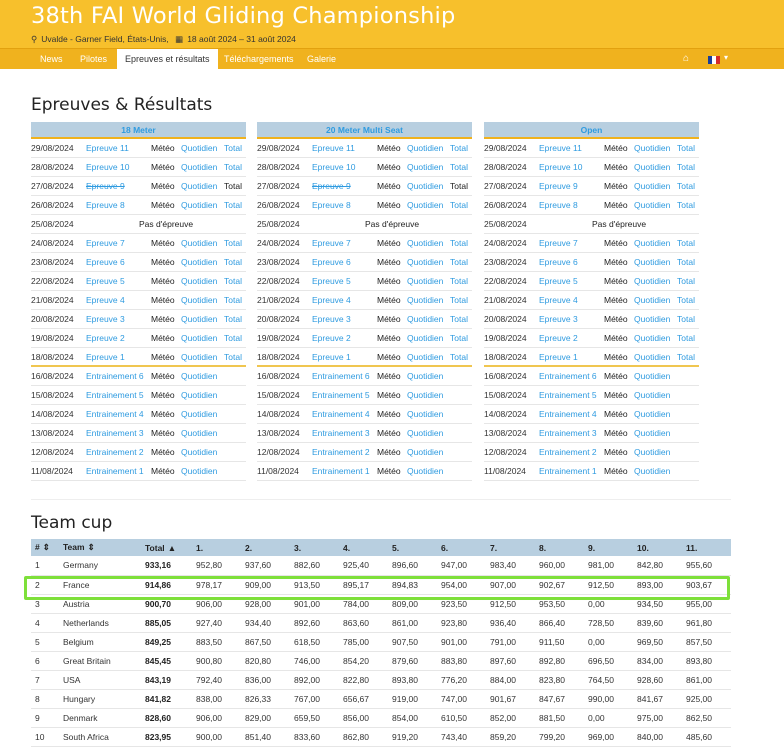  I want to click on class-panel-header: 20 Meter Multi Seat, so click(364, 130).